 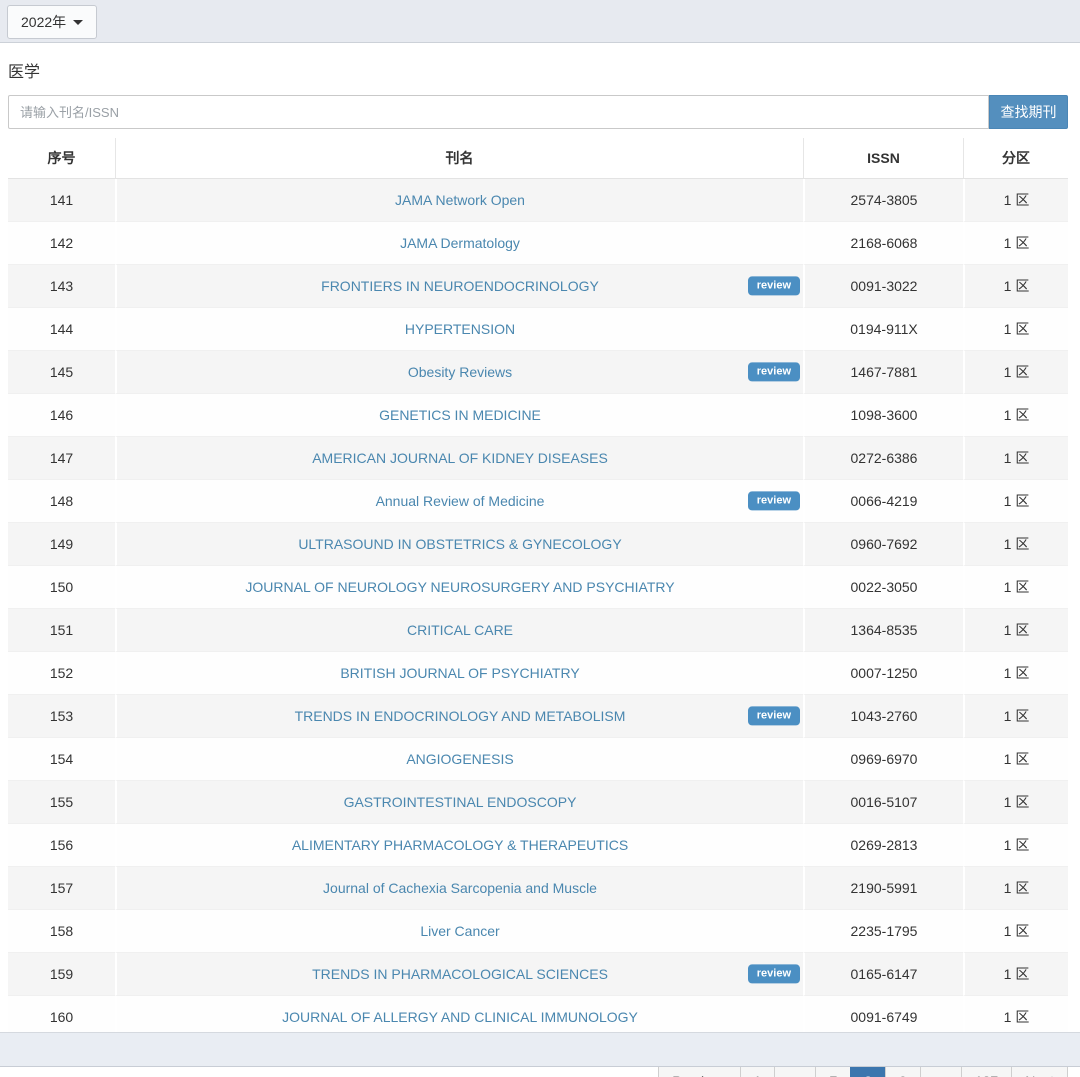 I want to click on table-row: 142 JAMA Dermatology 2168-6068 1 区, so click(x=538, y=243).